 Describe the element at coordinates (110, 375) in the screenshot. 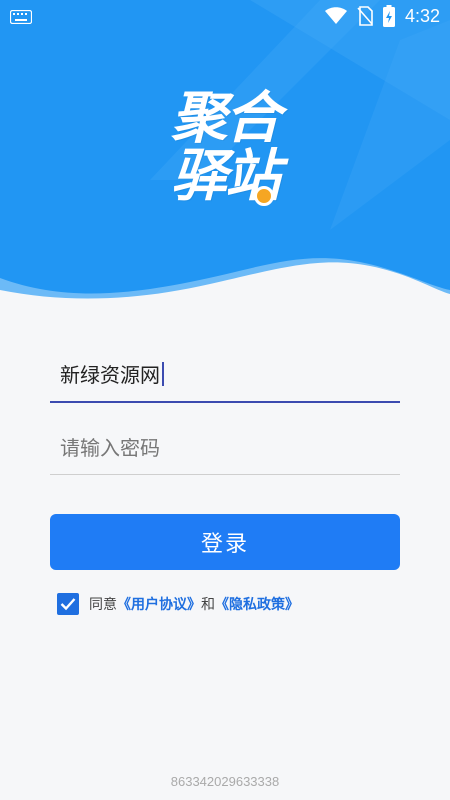

I see `username-value: 新绿资源网` at that location.